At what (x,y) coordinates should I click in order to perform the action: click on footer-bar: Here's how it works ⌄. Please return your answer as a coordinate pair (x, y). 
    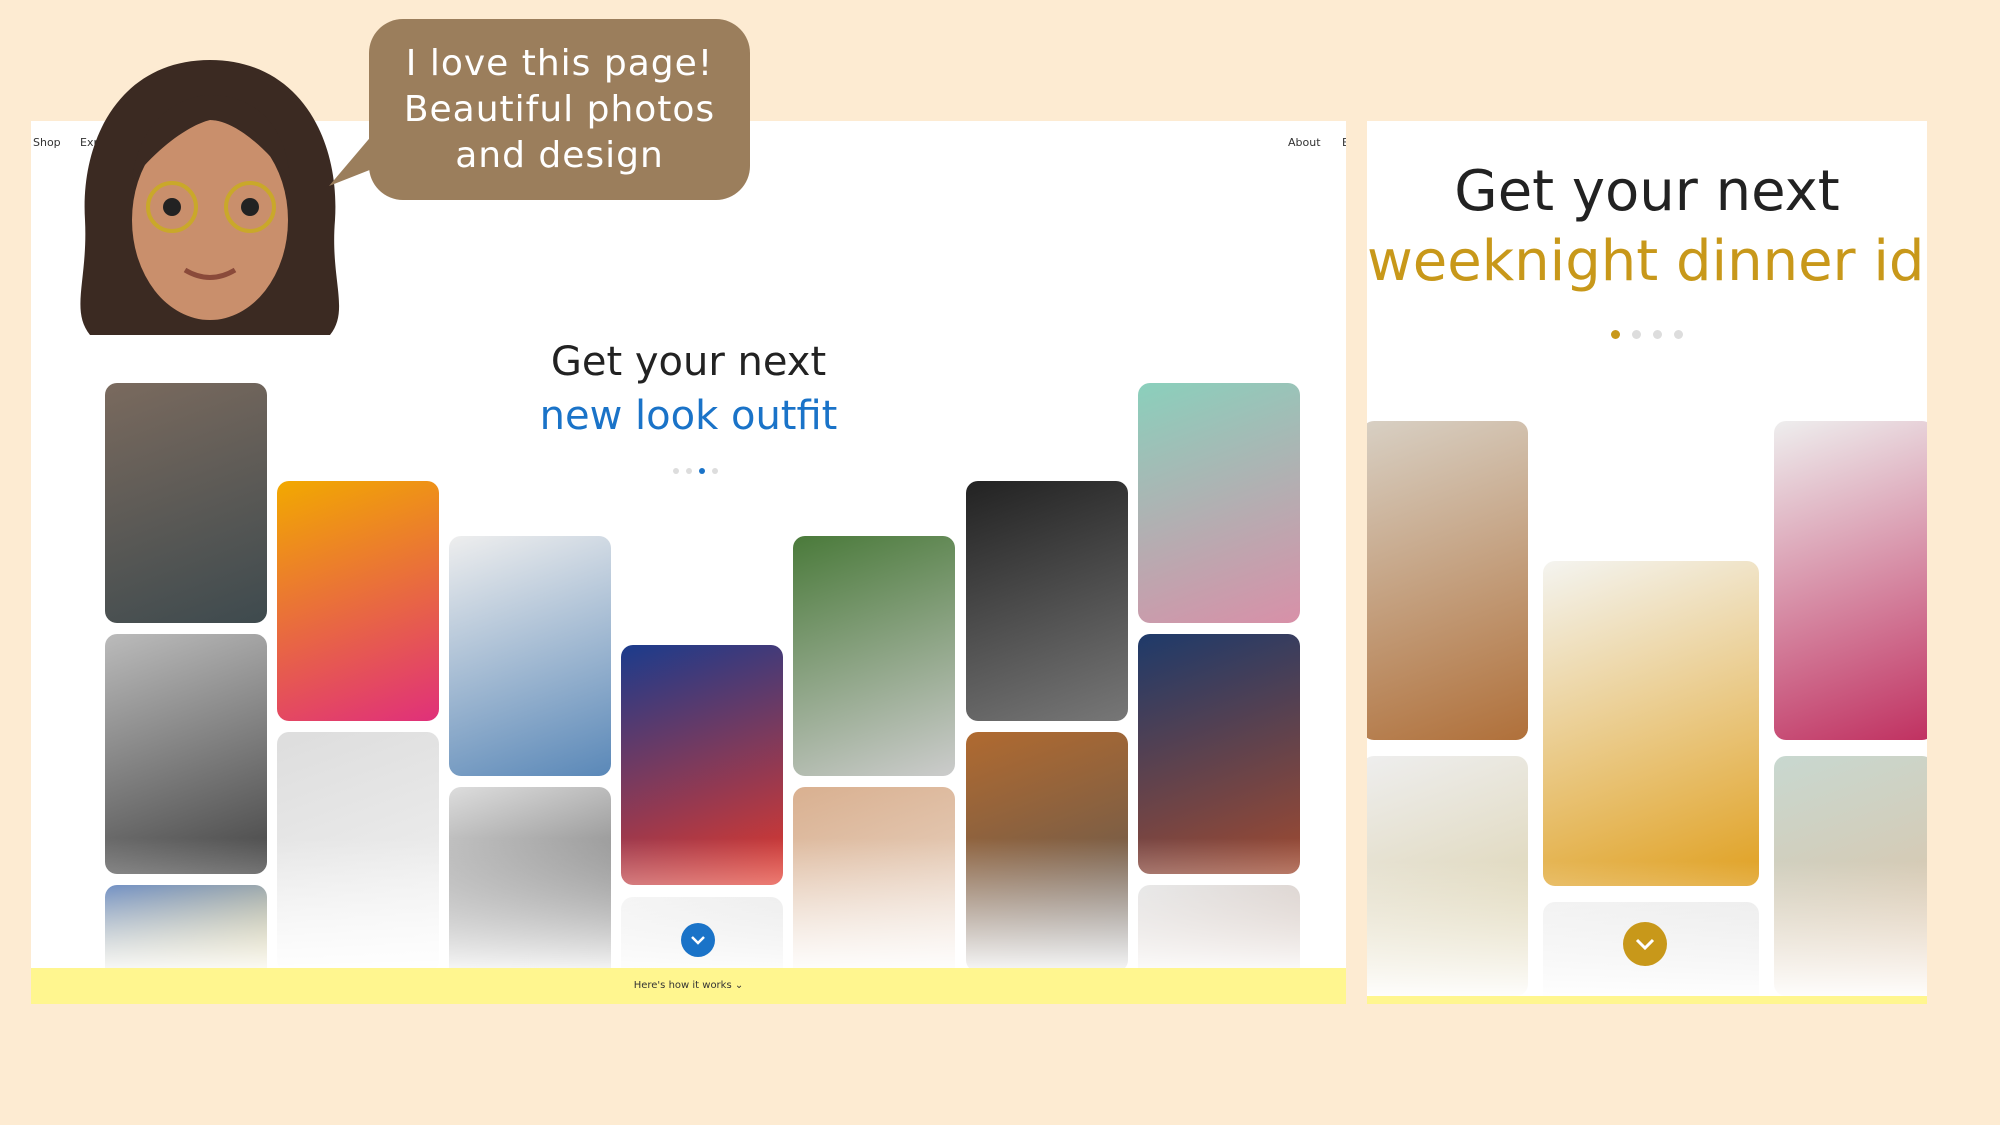
    Looking at the image, I should click on (688, 986).